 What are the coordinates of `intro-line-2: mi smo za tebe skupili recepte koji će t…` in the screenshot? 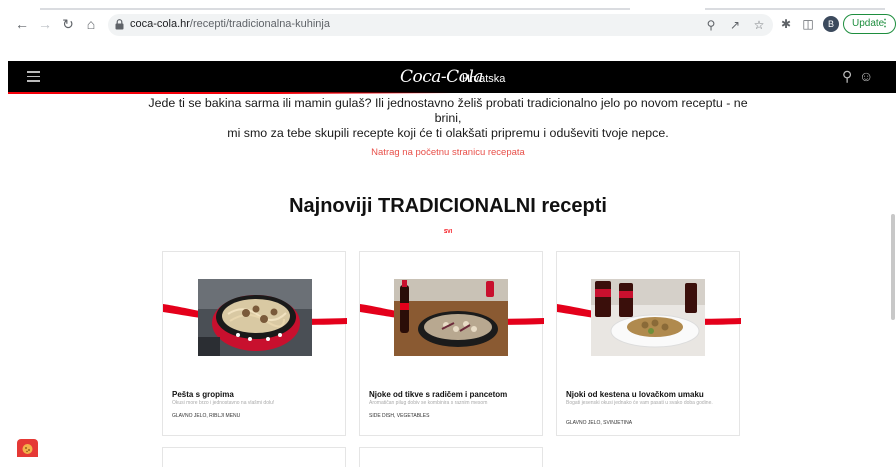 It's located at (448, 133).